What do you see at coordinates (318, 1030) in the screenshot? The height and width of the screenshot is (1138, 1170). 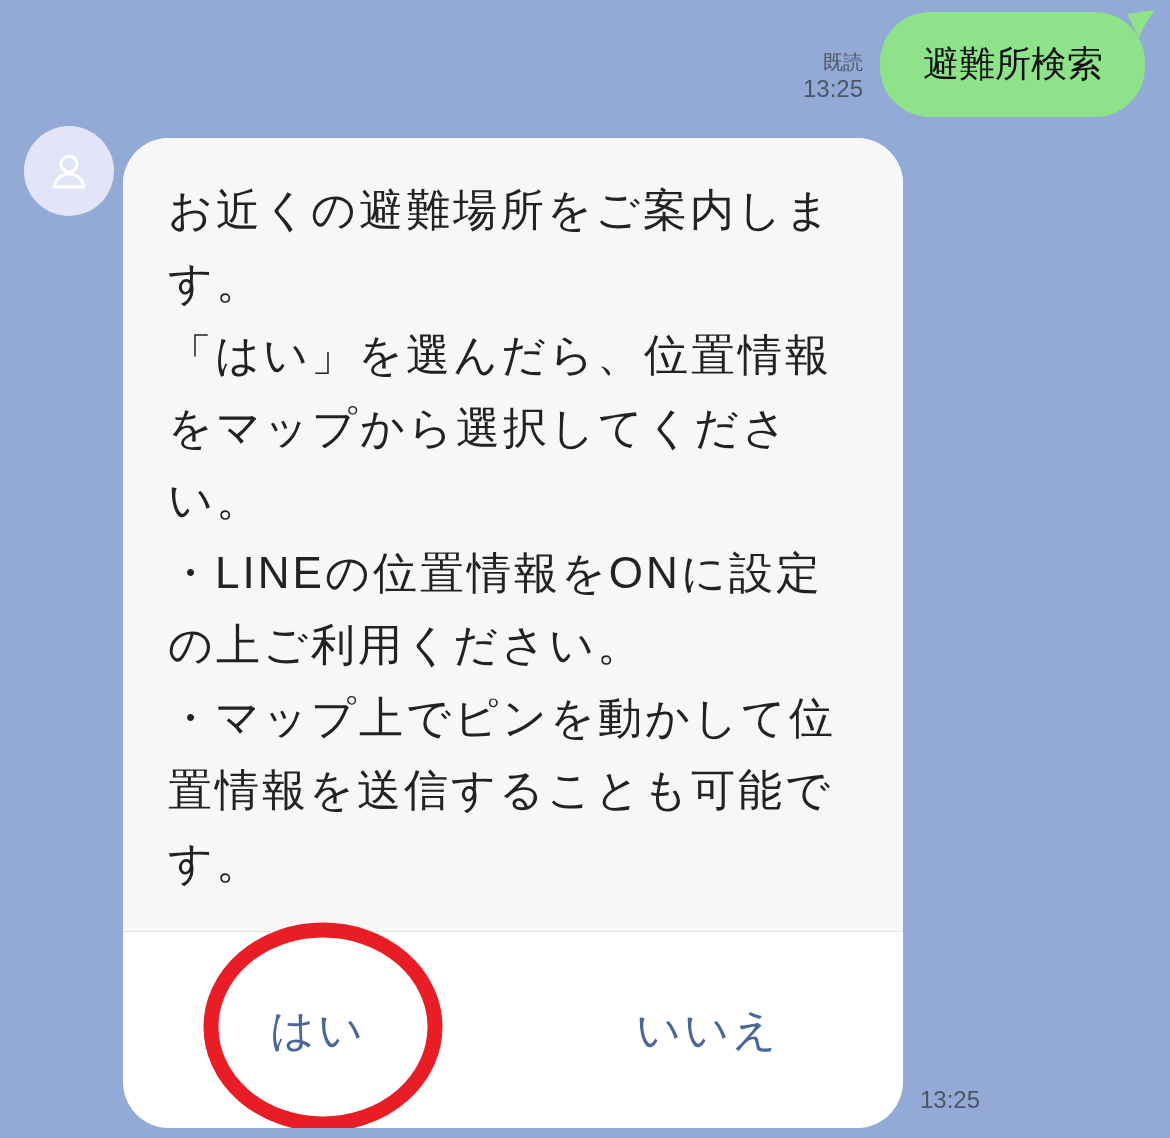 I see `reply-button: はい` at bounding box center [318, 1030].